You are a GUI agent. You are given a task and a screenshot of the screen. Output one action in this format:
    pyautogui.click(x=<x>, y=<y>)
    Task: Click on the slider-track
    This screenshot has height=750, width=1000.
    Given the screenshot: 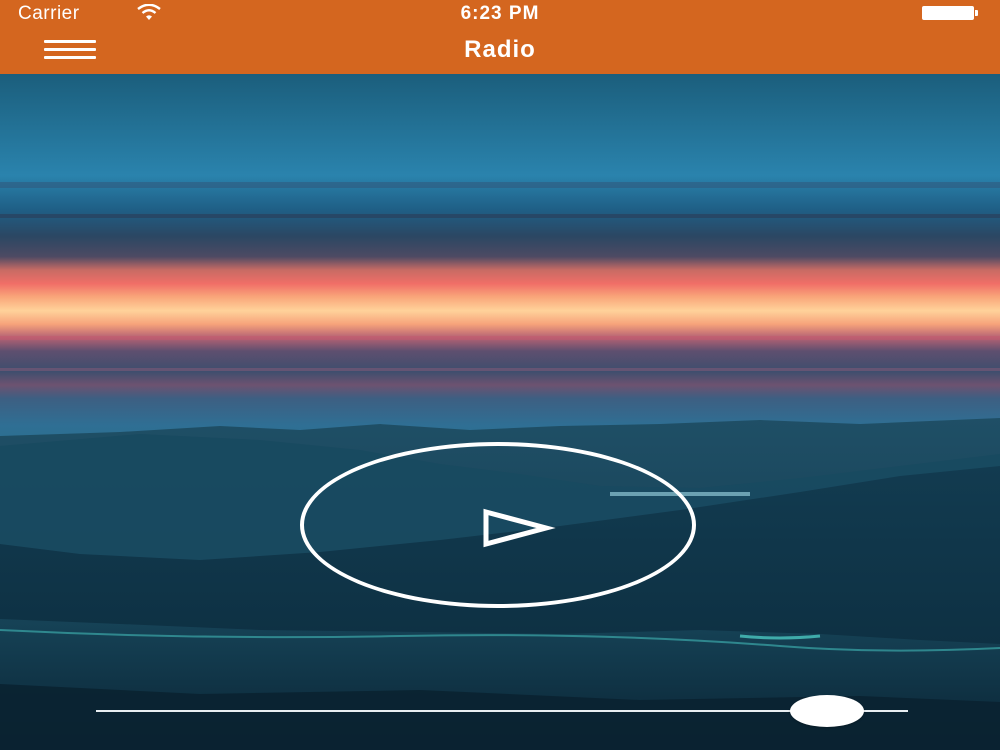 What is the action you would take?
    pyautogui.click(x=502, y=711)
    